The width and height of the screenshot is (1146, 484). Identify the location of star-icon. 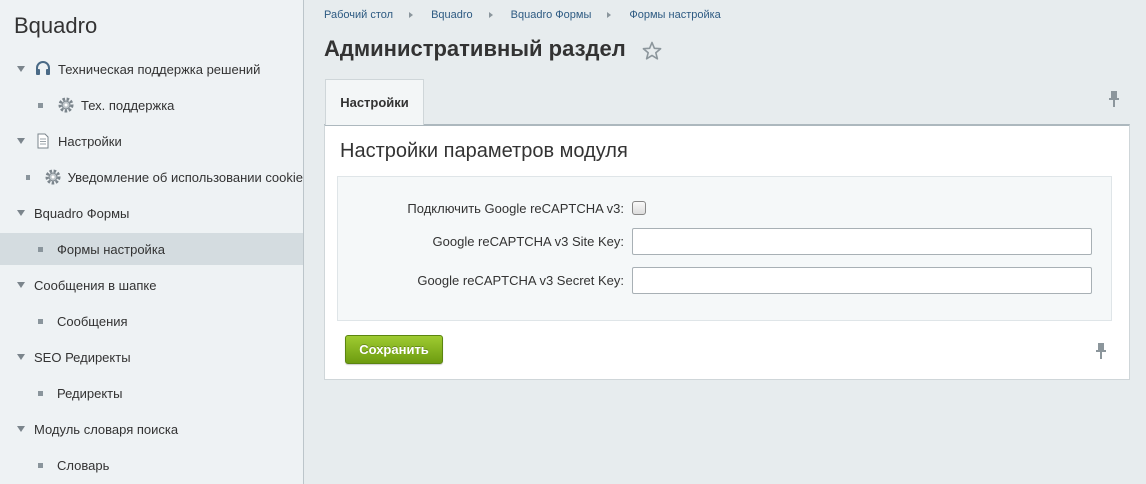
(652, 51).